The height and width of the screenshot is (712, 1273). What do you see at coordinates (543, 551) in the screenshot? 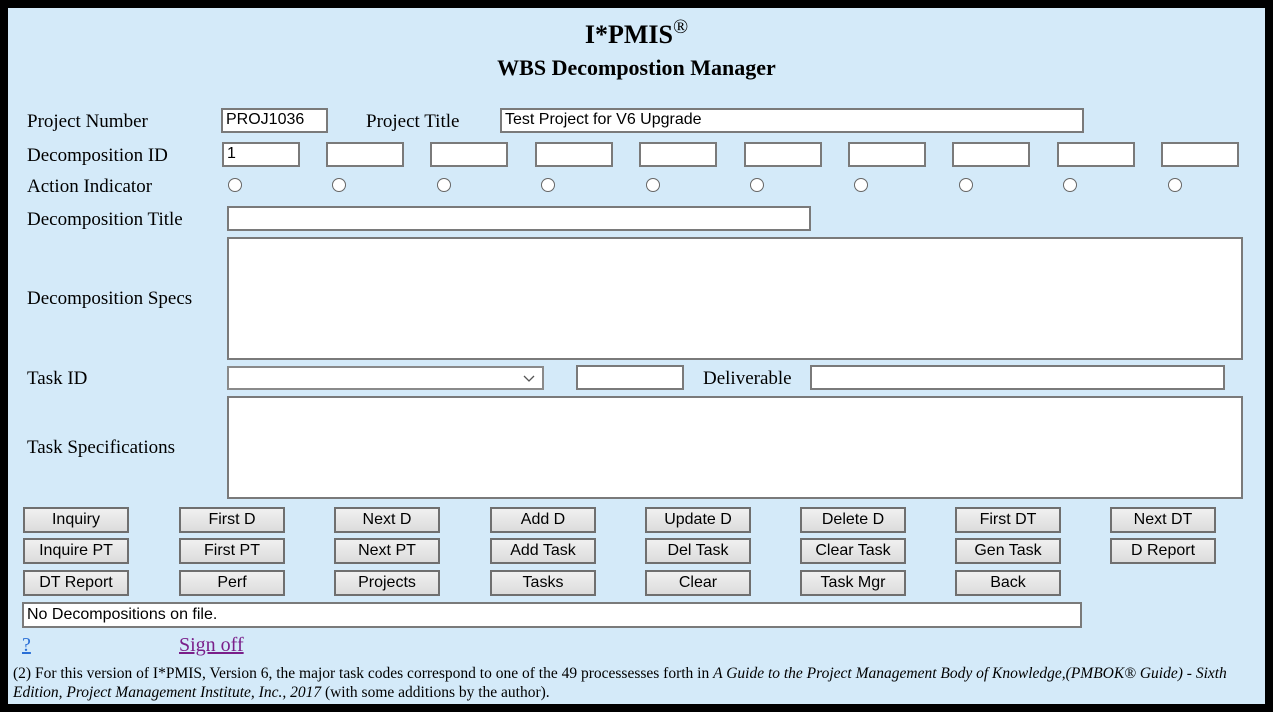
I see `add-task-button: Add Task` at bounding box center [543, 551].